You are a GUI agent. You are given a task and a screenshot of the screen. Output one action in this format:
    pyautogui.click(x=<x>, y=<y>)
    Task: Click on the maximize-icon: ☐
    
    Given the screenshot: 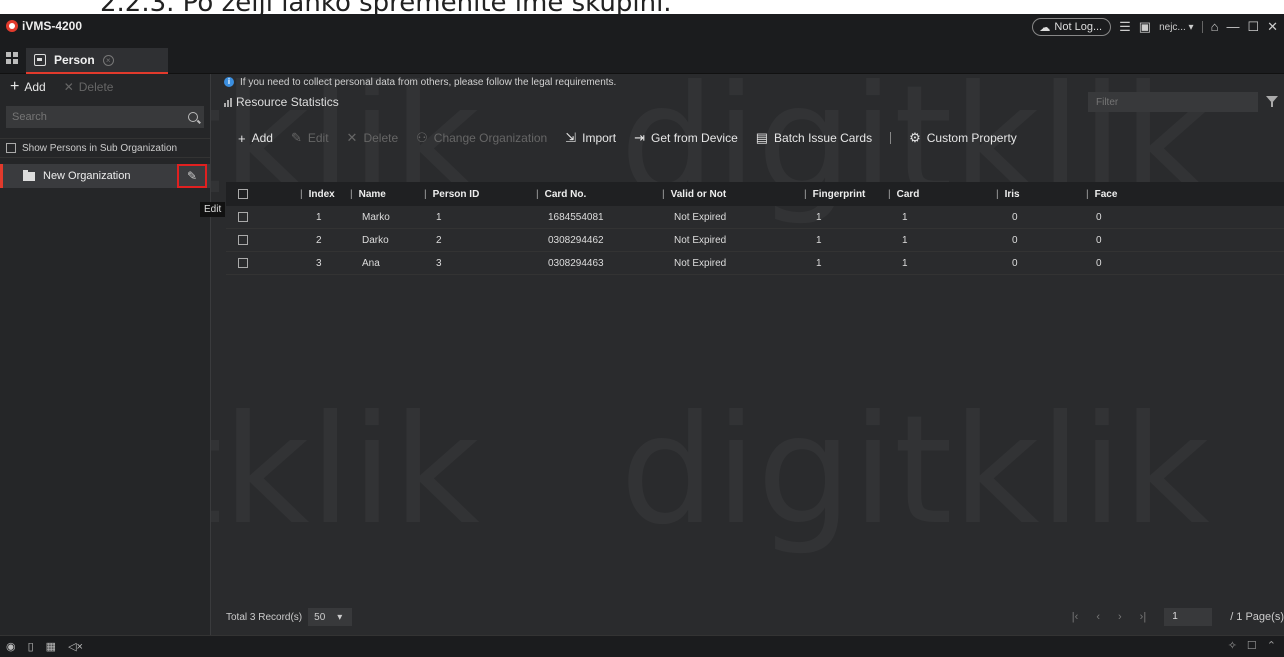 What is the action you would take?
    pyautogui.click(x=1253, y=27)
    